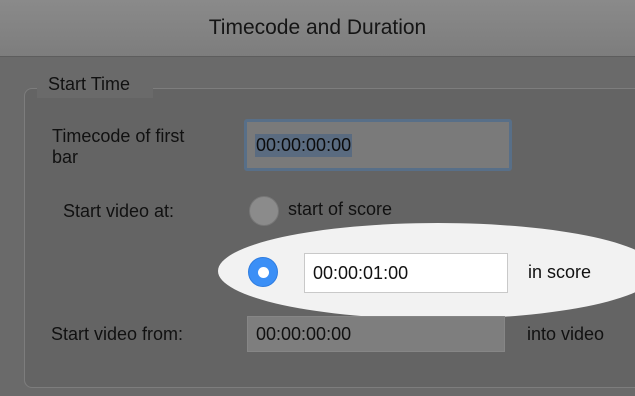  Describe the element at coordinates (317, 27) in the screenshot. I see `dialog-title: Timecode and Duration` at that location.